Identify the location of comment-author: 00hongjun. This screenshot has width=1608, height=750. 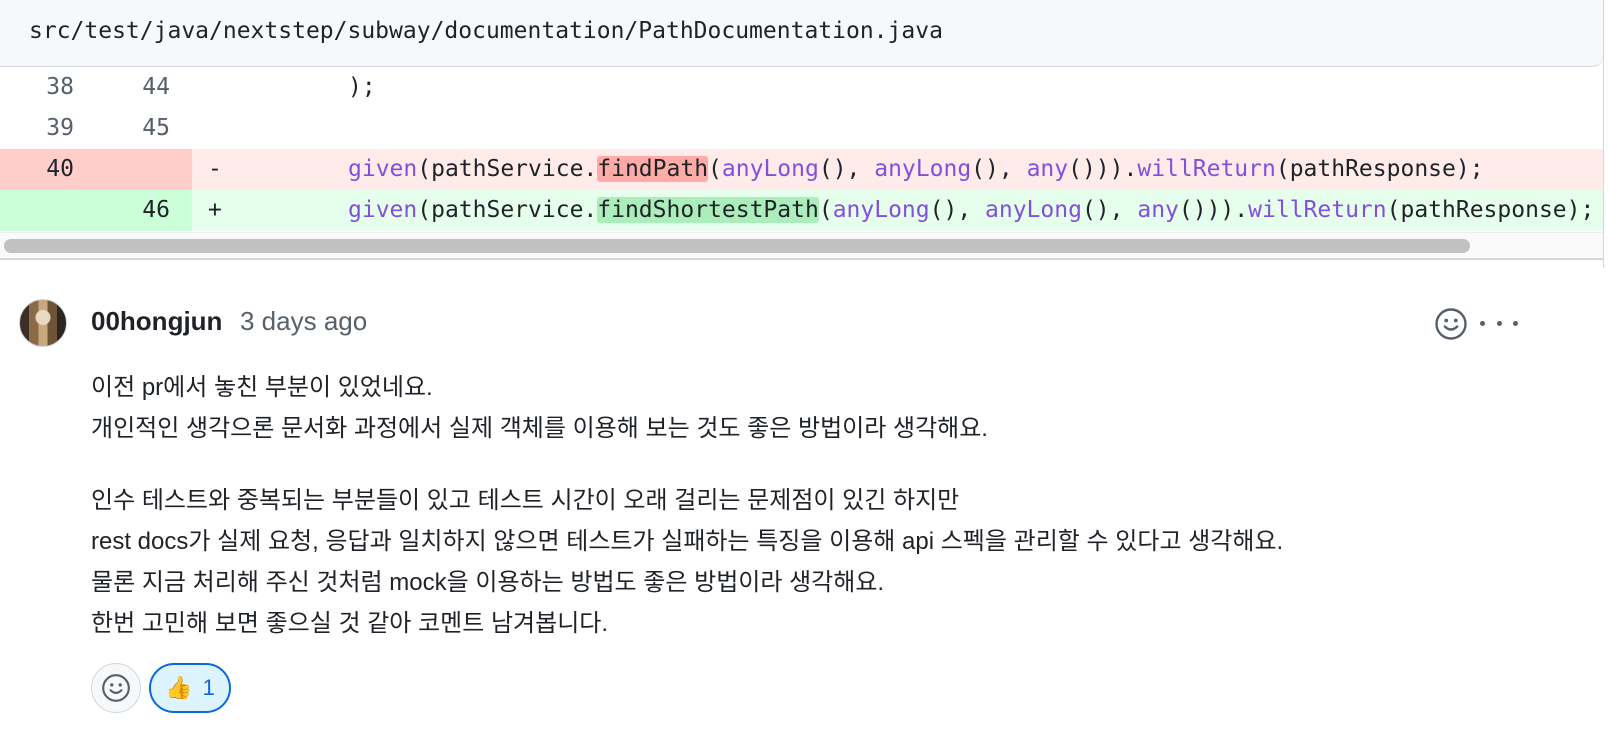
(156, 321).